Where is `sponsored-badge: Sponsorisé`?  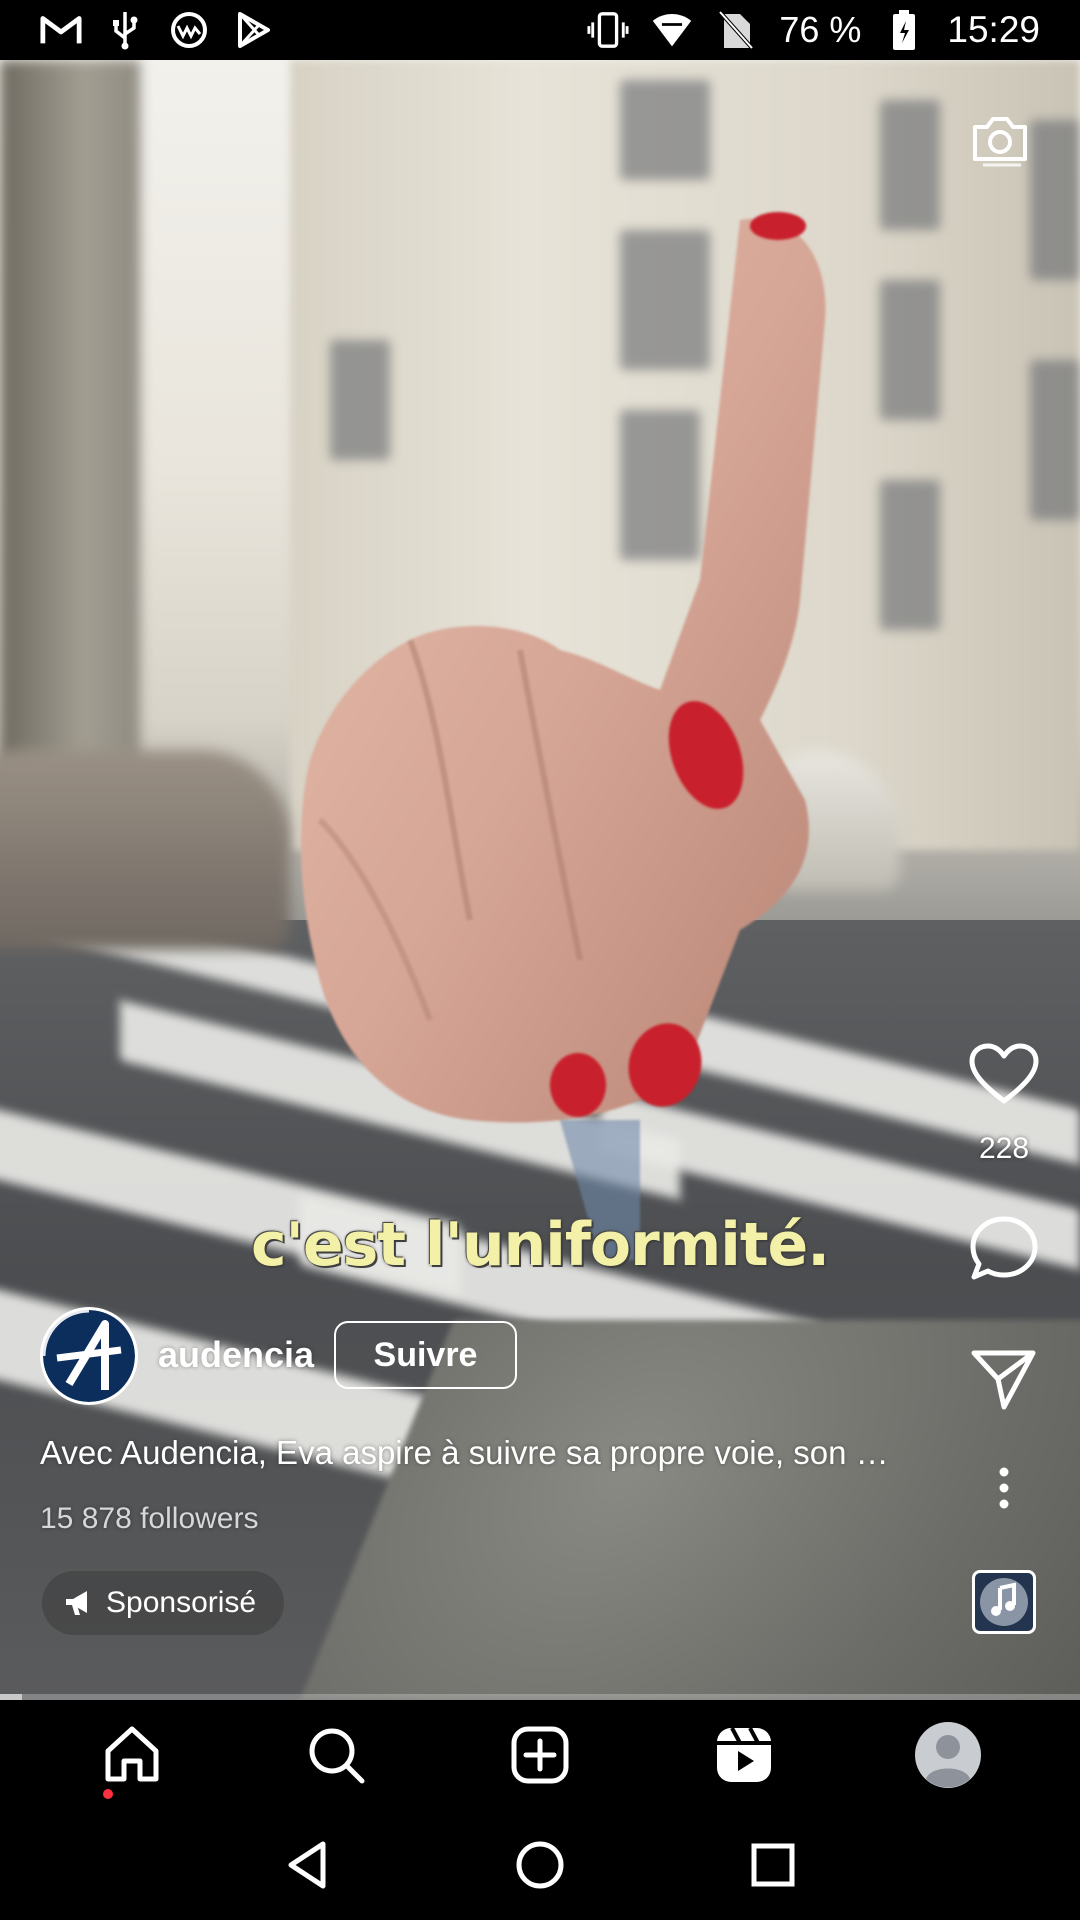
sponsored-badge: Sponsorisé is located at coordinates (163, 1603).